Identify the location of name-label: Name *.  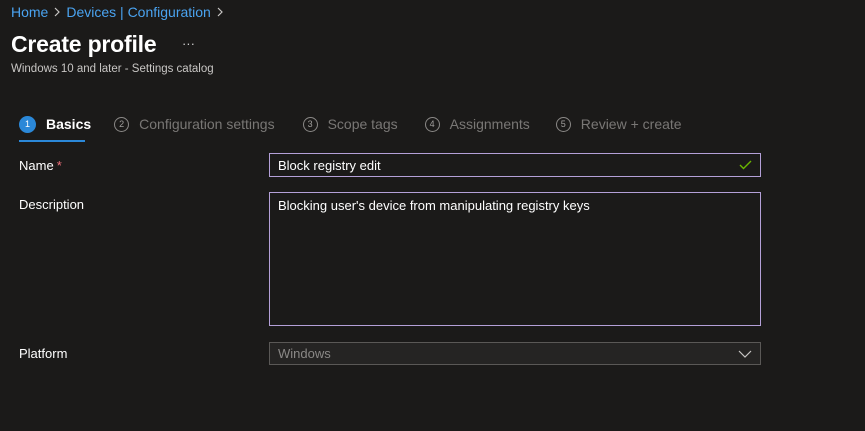
(40, 165).